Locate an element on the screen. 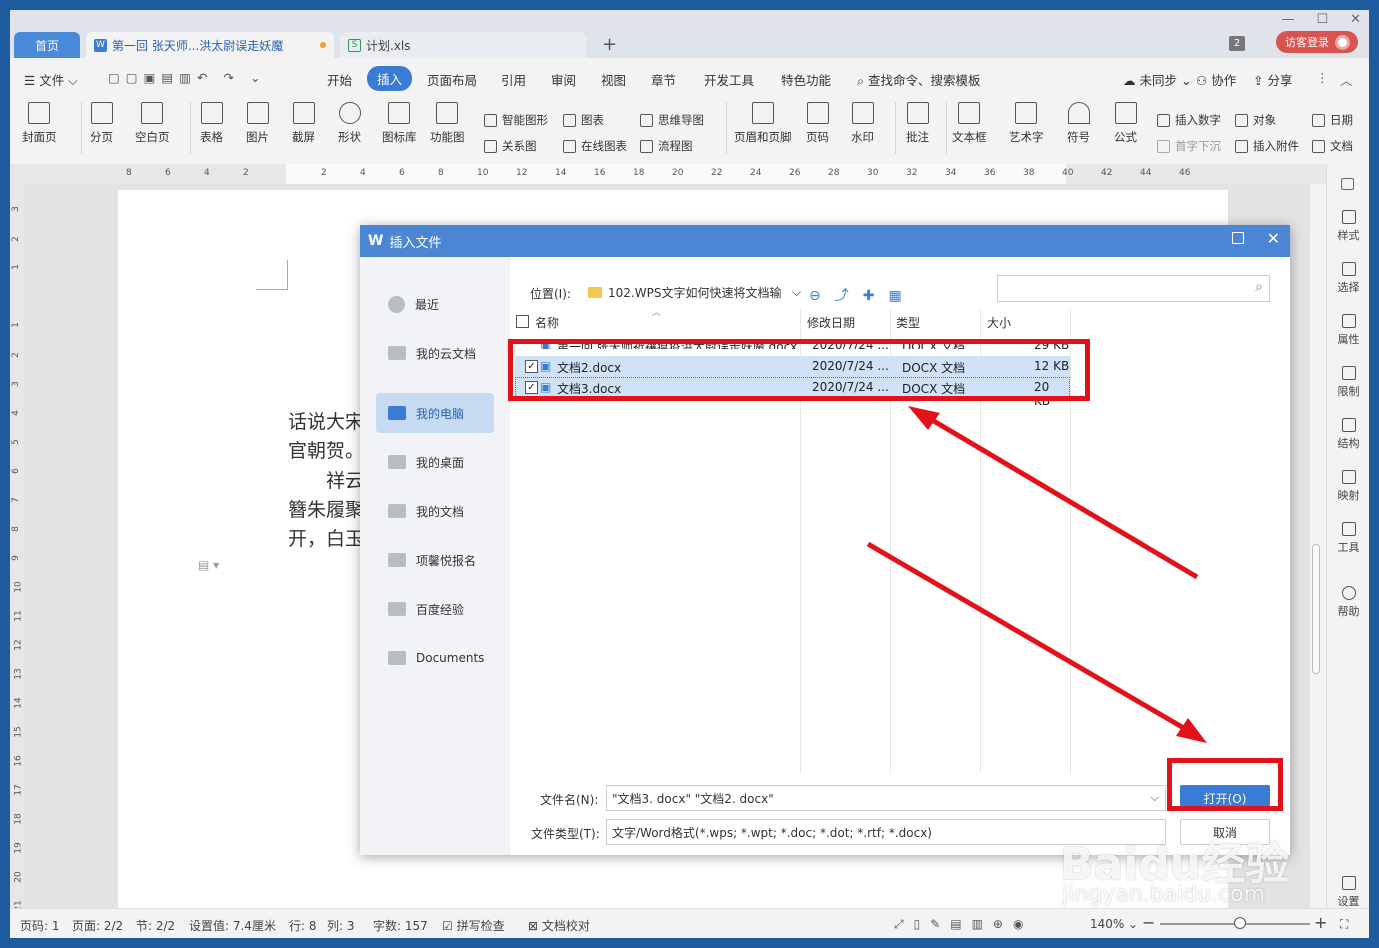  baidu-watermark-url: jingyan.baidu.com is located at coordinates (1164, 894).